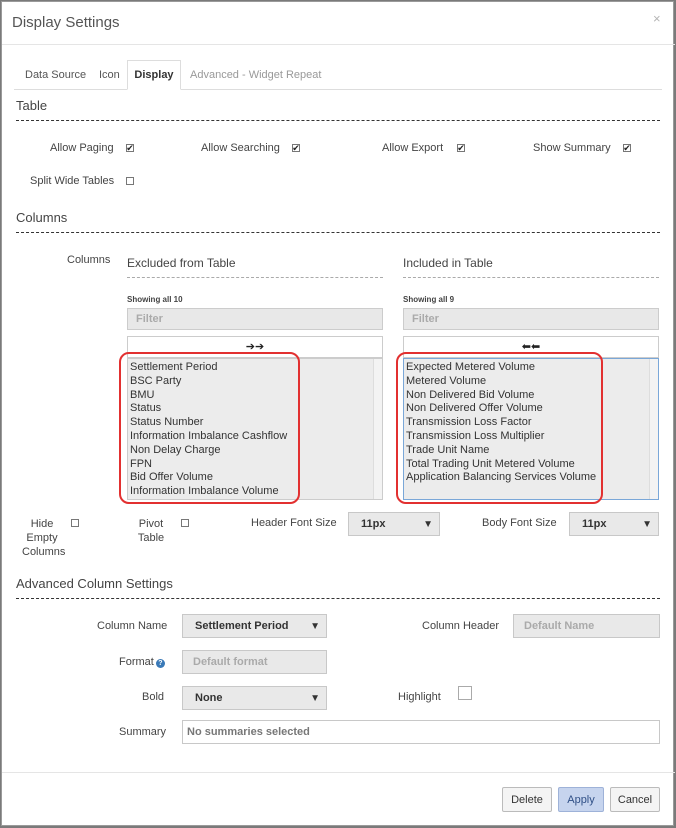 The image size is (676, 828). Describe the element at coordinates (448, 263) in the screenshot. I see `included-title: Included in Table` at that location.